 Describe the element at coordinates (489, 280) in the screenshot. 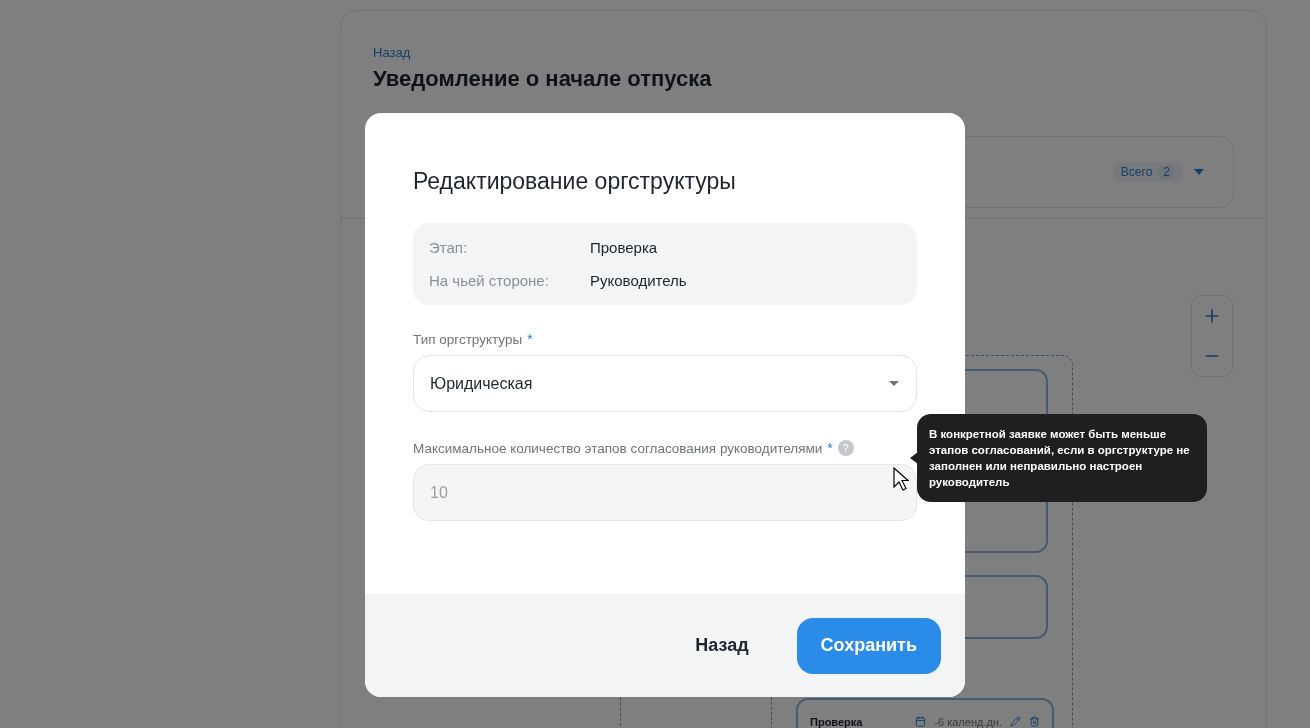

I see `info-label: На чьей стороне:` at that location.